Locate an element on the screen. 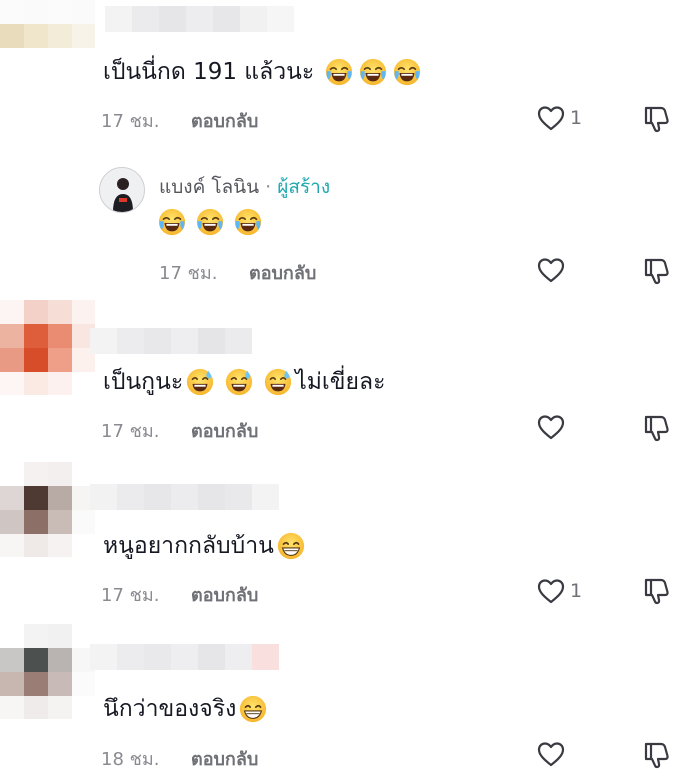 The image size is (700, 778). creator-name: แบงค์ โลนิน is located at coordinates (209, 187).